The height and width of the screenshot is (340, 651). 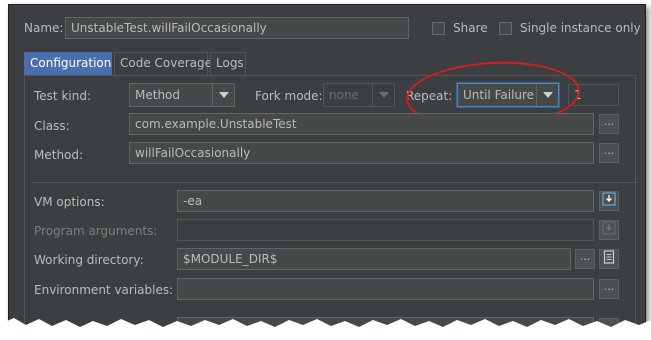 I want to click on tab-configuration: Configuration, so click(x=68, y=63).